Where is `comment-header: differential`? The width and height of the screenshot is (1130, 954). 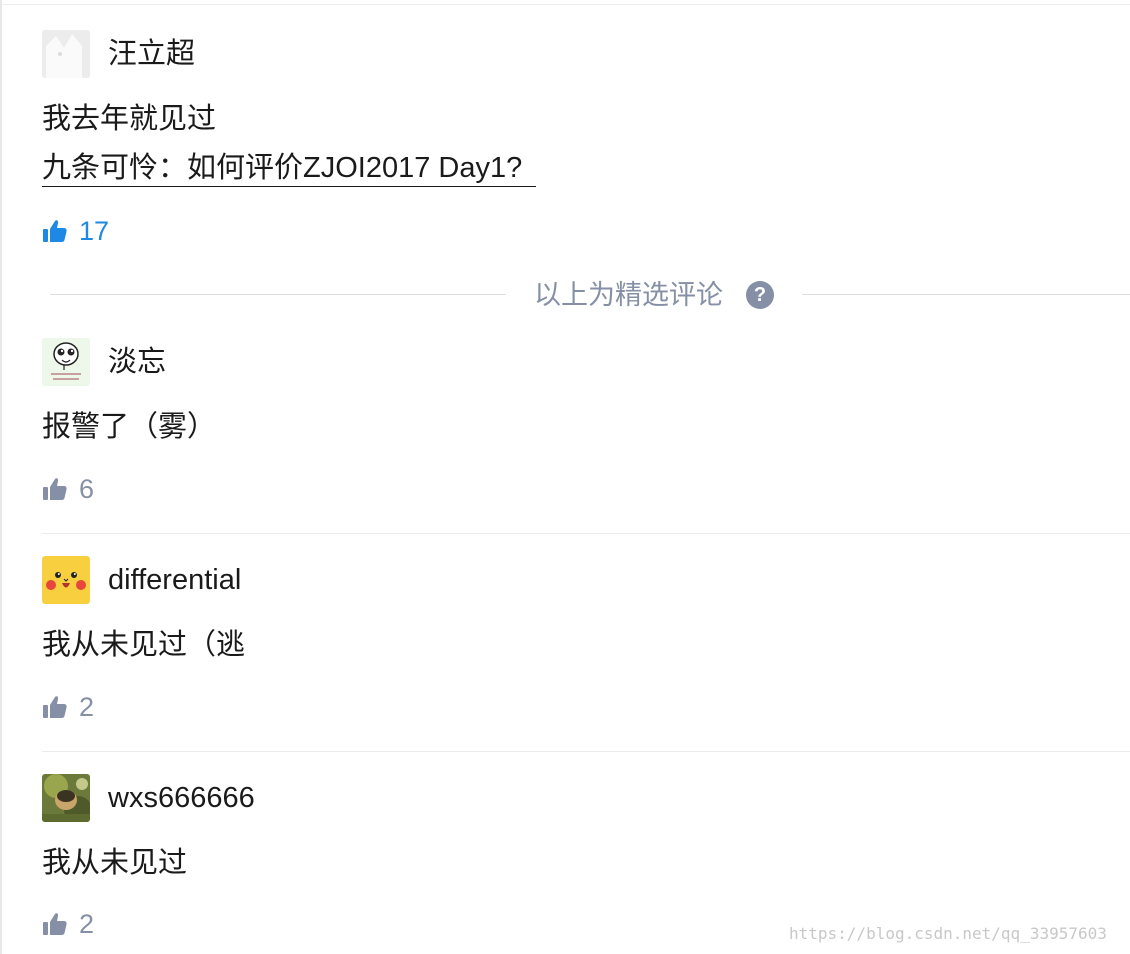 comment-header: differential is located at coordinates (586, 580).